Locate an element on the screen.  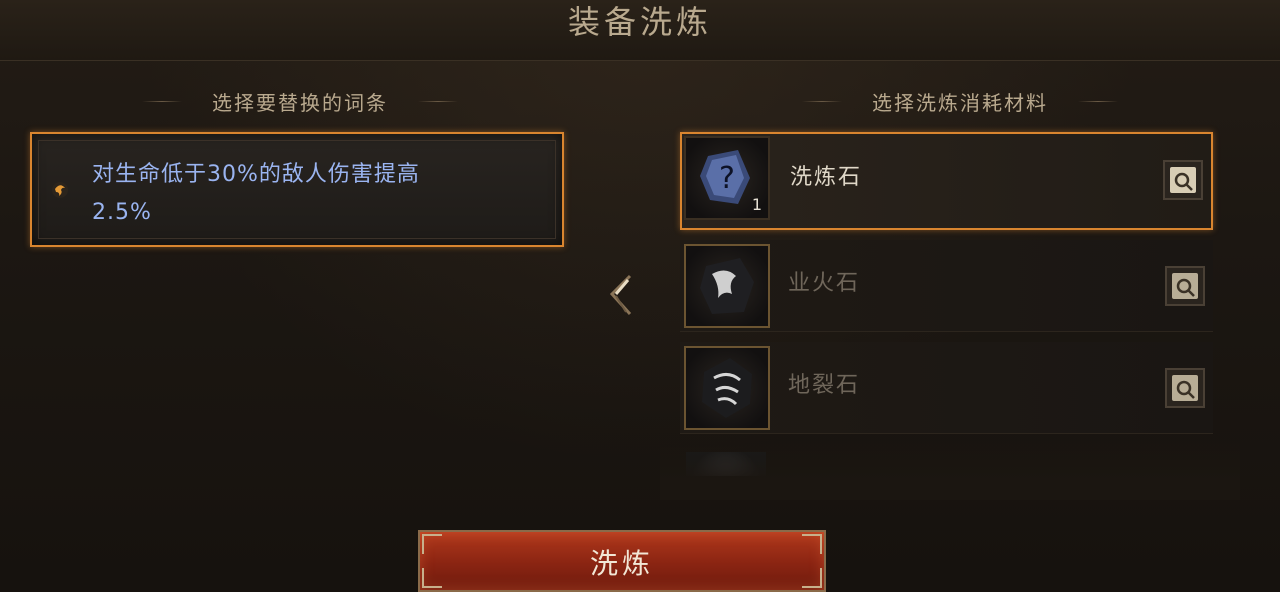
affix-text: 对生命低于30%的敌人伤害提高 2.5% is located at coordinates (312, 194).